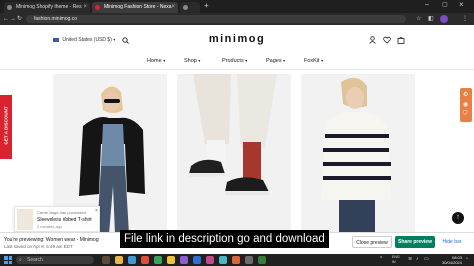 The width and height of the screenshot is (474, 266). What do you see at coordinates (418, 19) in the screenshot?
I see `star-icon: ☆` at bounding box center [418, 19].